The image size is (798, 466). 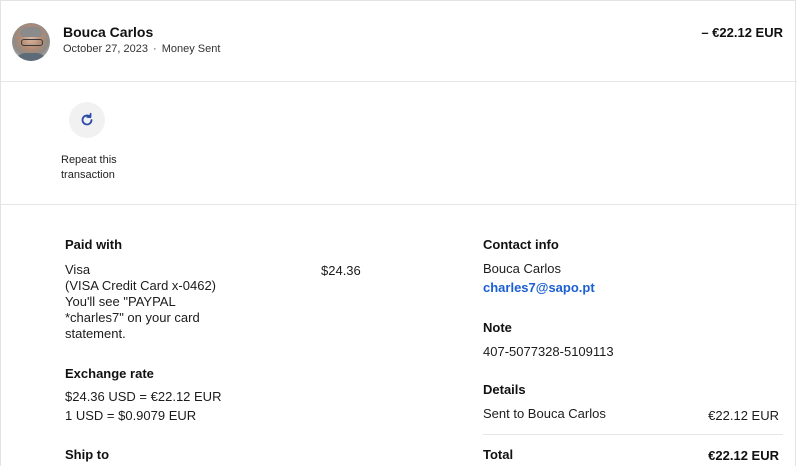 What do you see at coordinates (498, 454) in the screenshot?
I see `total-label: Total` at bounding box center [498, 454].